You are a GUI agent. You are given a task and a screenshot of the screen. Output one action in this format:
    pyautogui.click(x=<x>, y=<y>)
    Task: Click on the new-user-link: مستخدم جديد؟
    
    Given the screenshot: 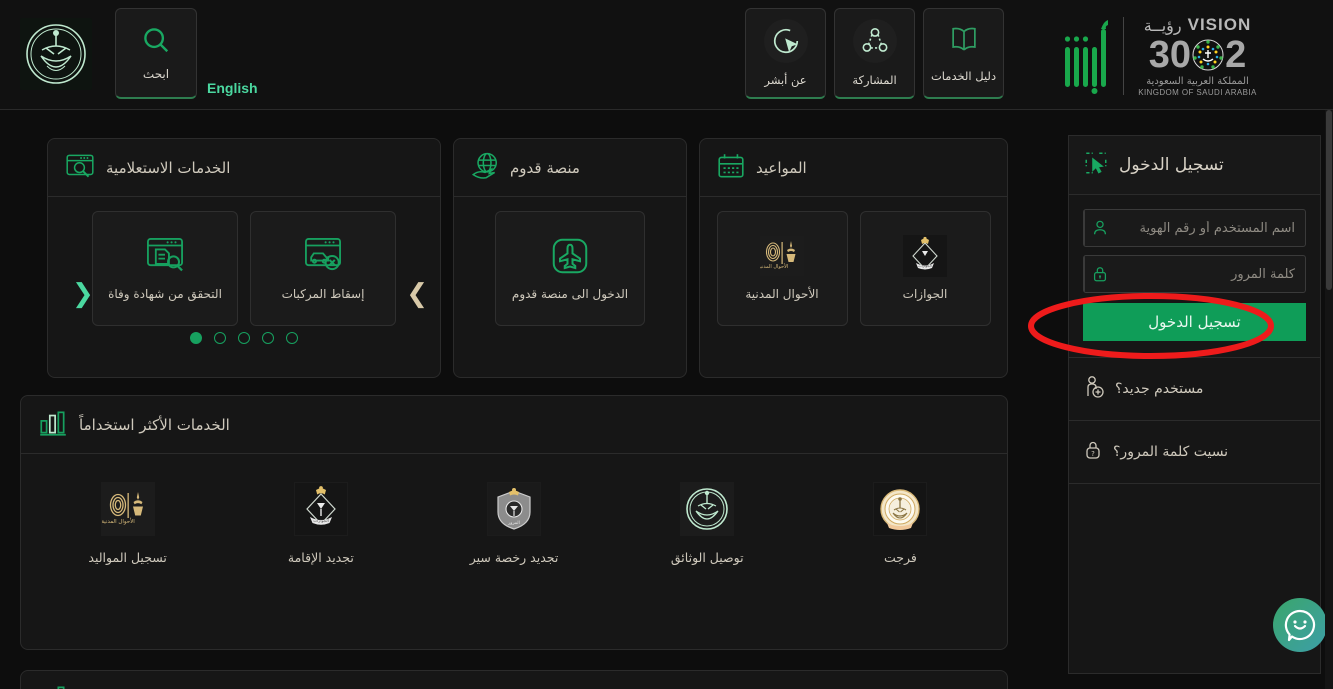 What is the action you would take?
    pyautogui.click(x=1194, y=389)
    